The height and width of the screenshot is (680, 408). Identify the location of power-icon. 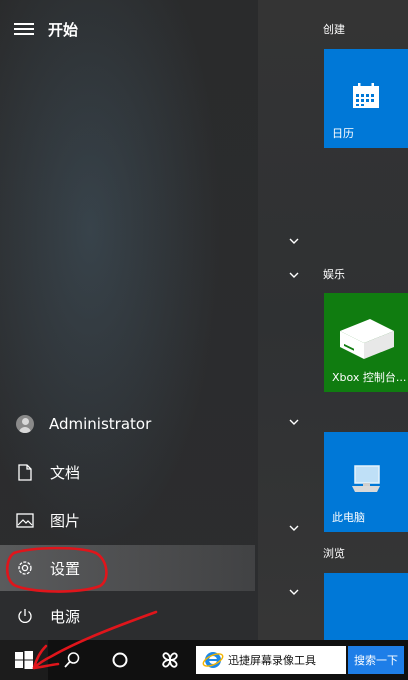
(25, 616).